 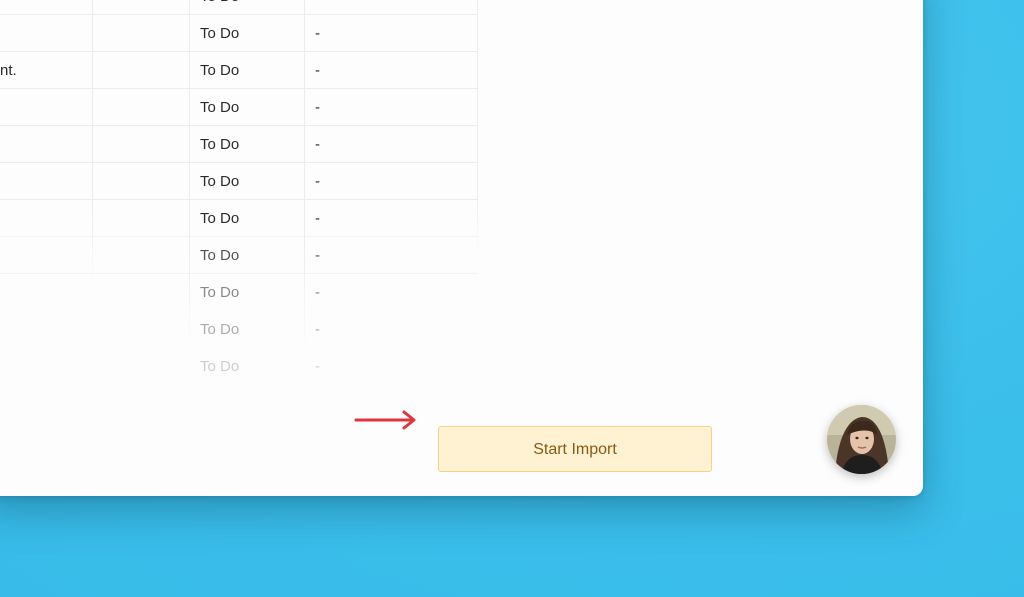 I want to click on arrow-right-icon, so click(x=385, y=420).